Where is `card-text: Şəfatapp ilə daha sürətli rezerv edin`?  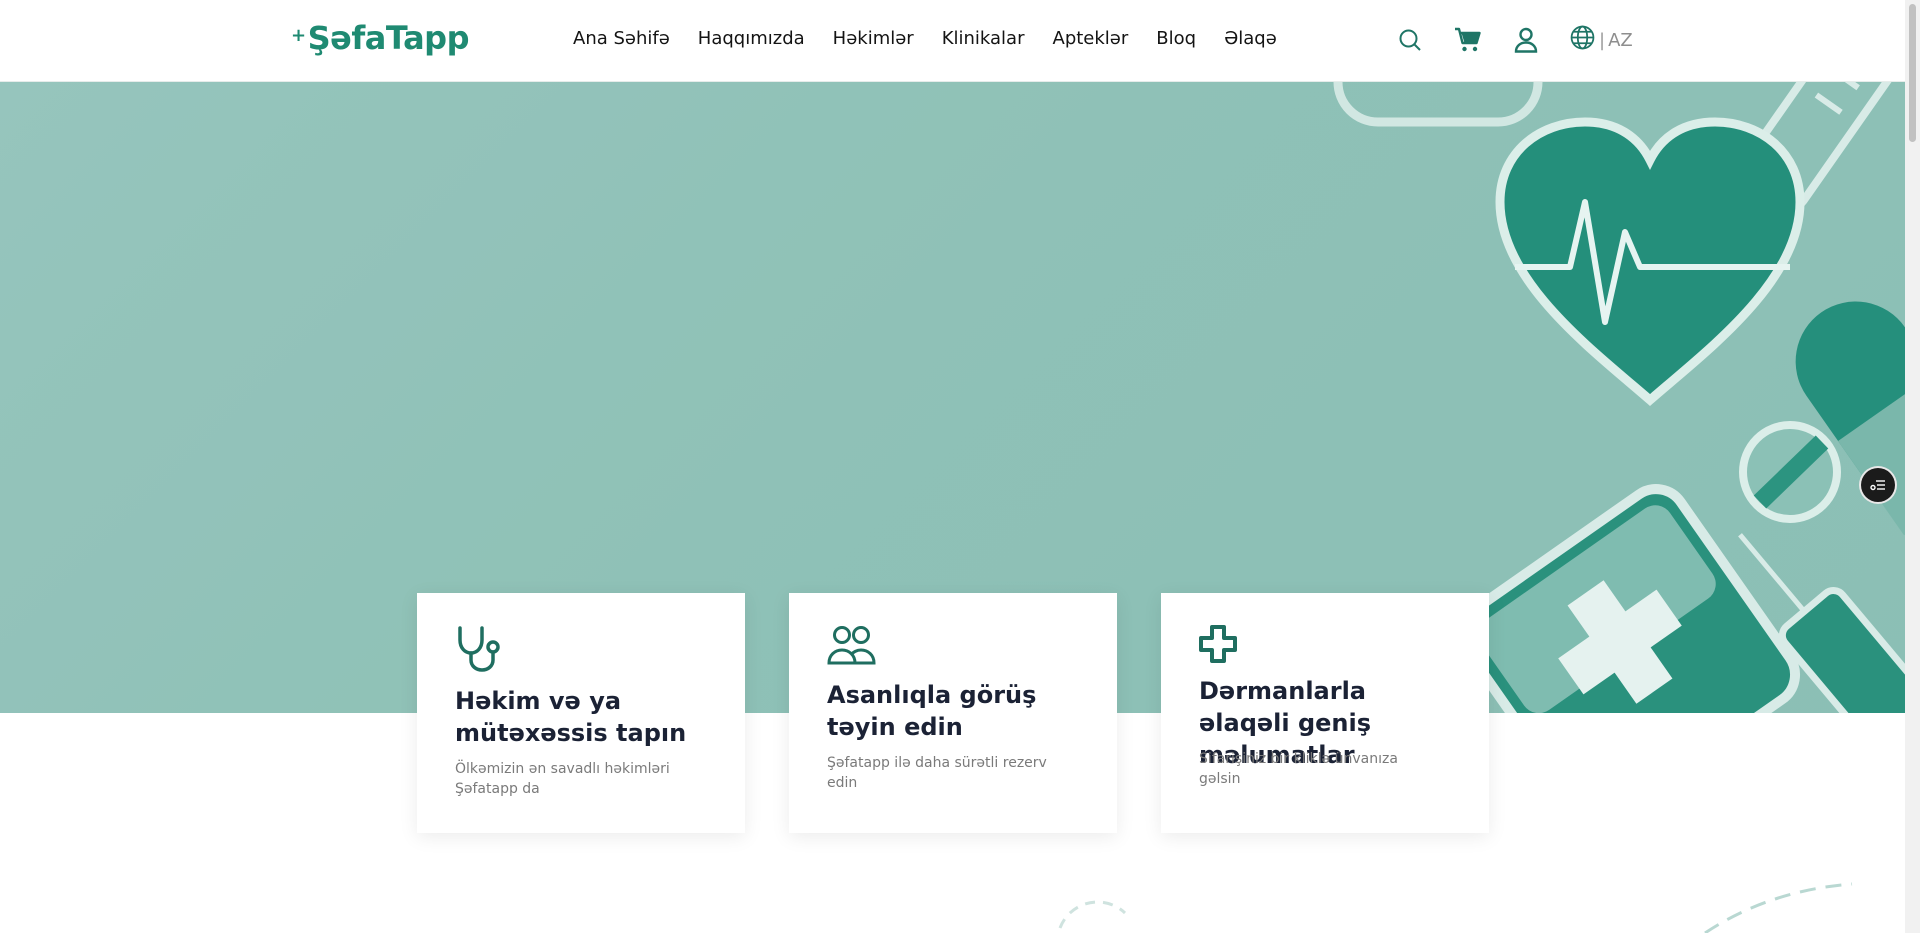 card-text: Şəfatapp ilə daha sürətli rezerv edin is located at coordinates (937, 773).